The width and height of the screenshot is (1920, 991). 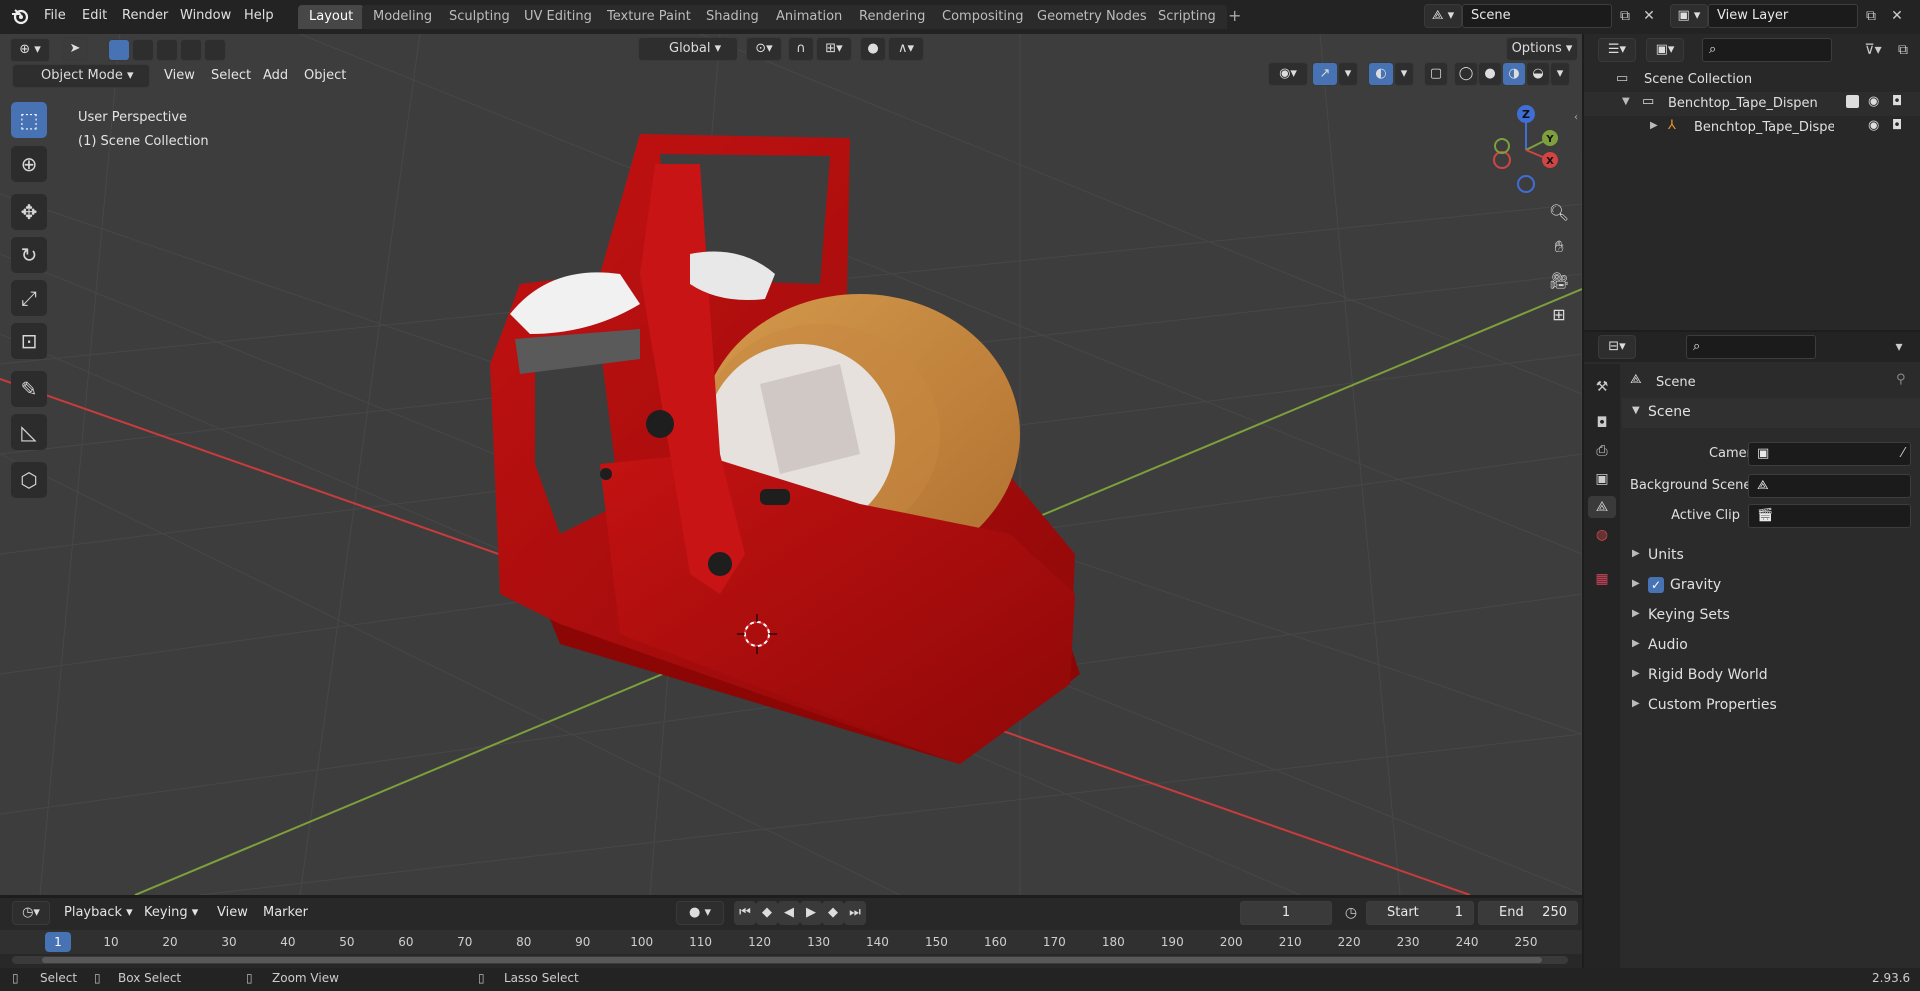 I want to click on transform-orientation-dropdown: Global ▾, so click(x=688, y=49).